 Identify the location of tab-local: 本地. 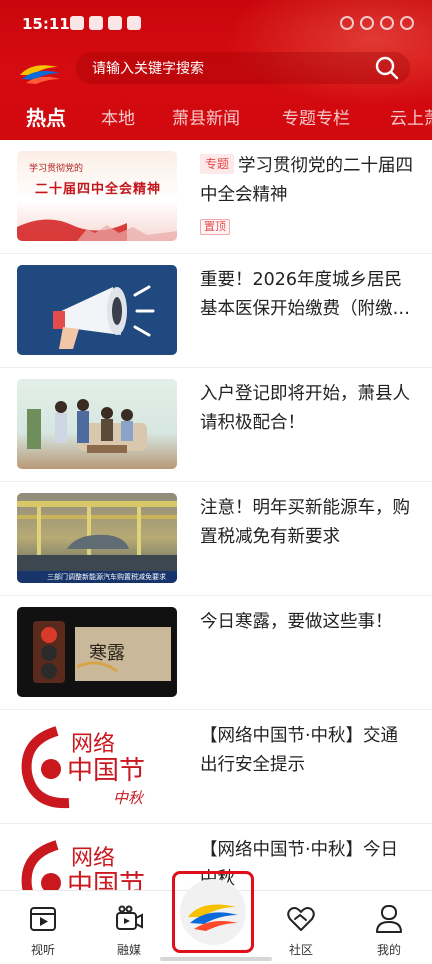
(118, 116).